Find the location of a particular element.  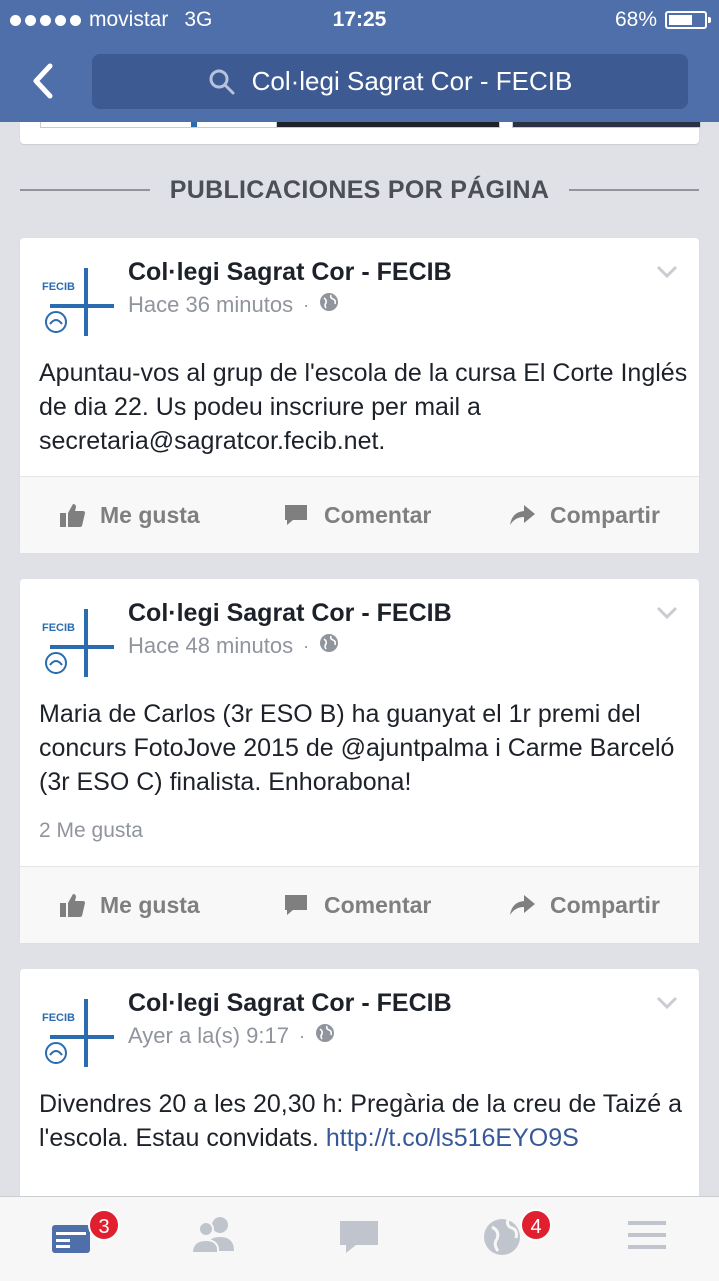

hamburger-menu-icon is located at coordinates (647, 1235).